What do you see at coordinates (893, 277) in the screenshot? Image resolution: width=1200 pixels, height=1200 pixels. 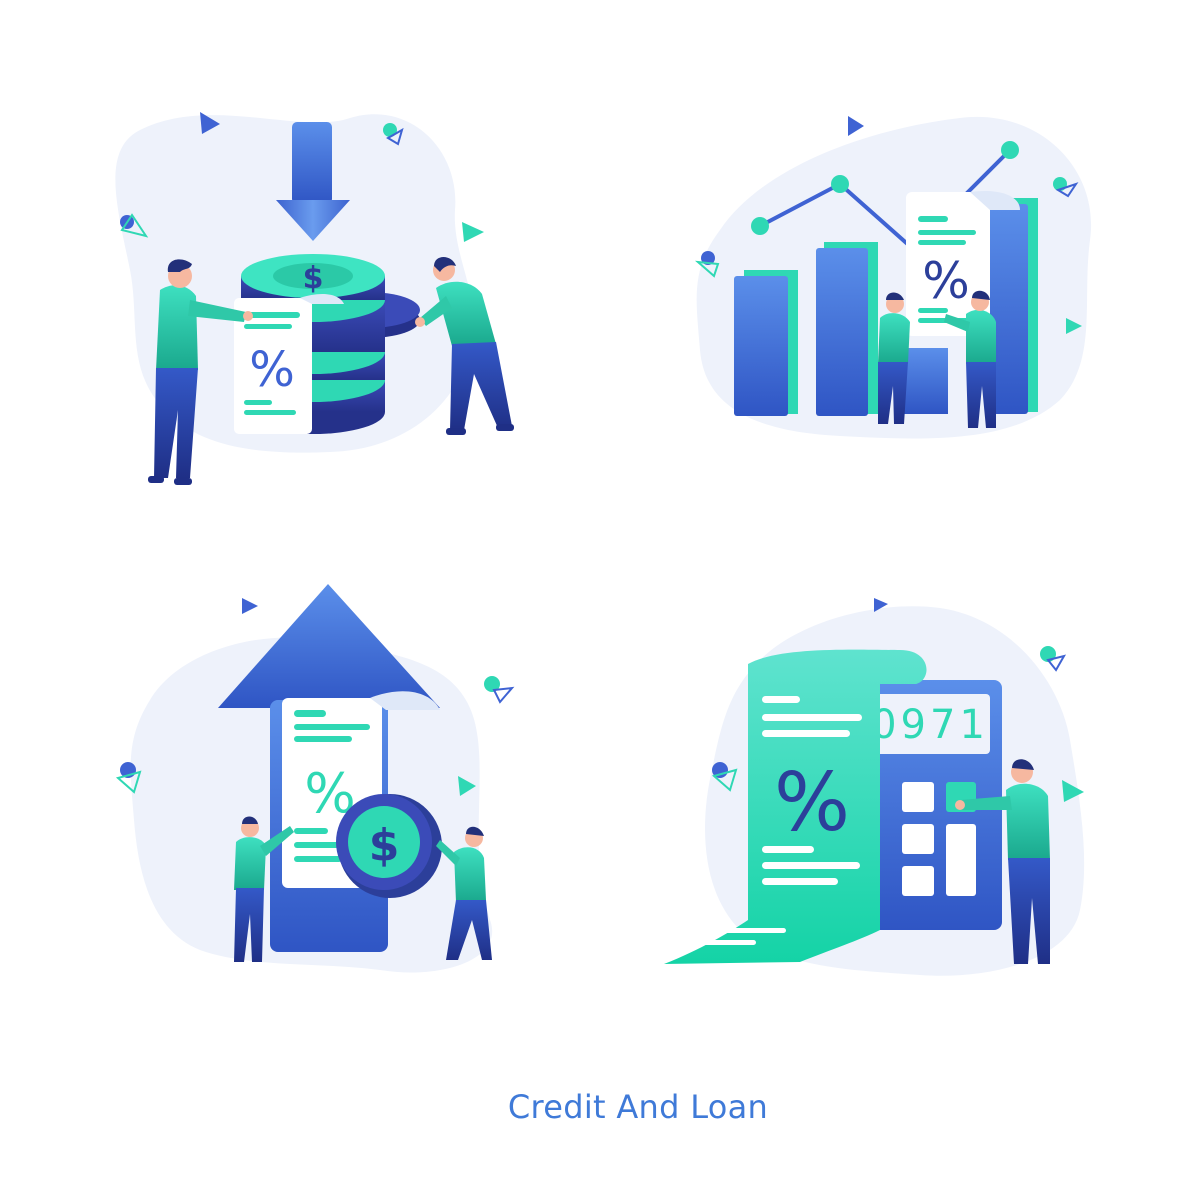 I see `panel-bar-growth: %` at bounding box center [893, 277].